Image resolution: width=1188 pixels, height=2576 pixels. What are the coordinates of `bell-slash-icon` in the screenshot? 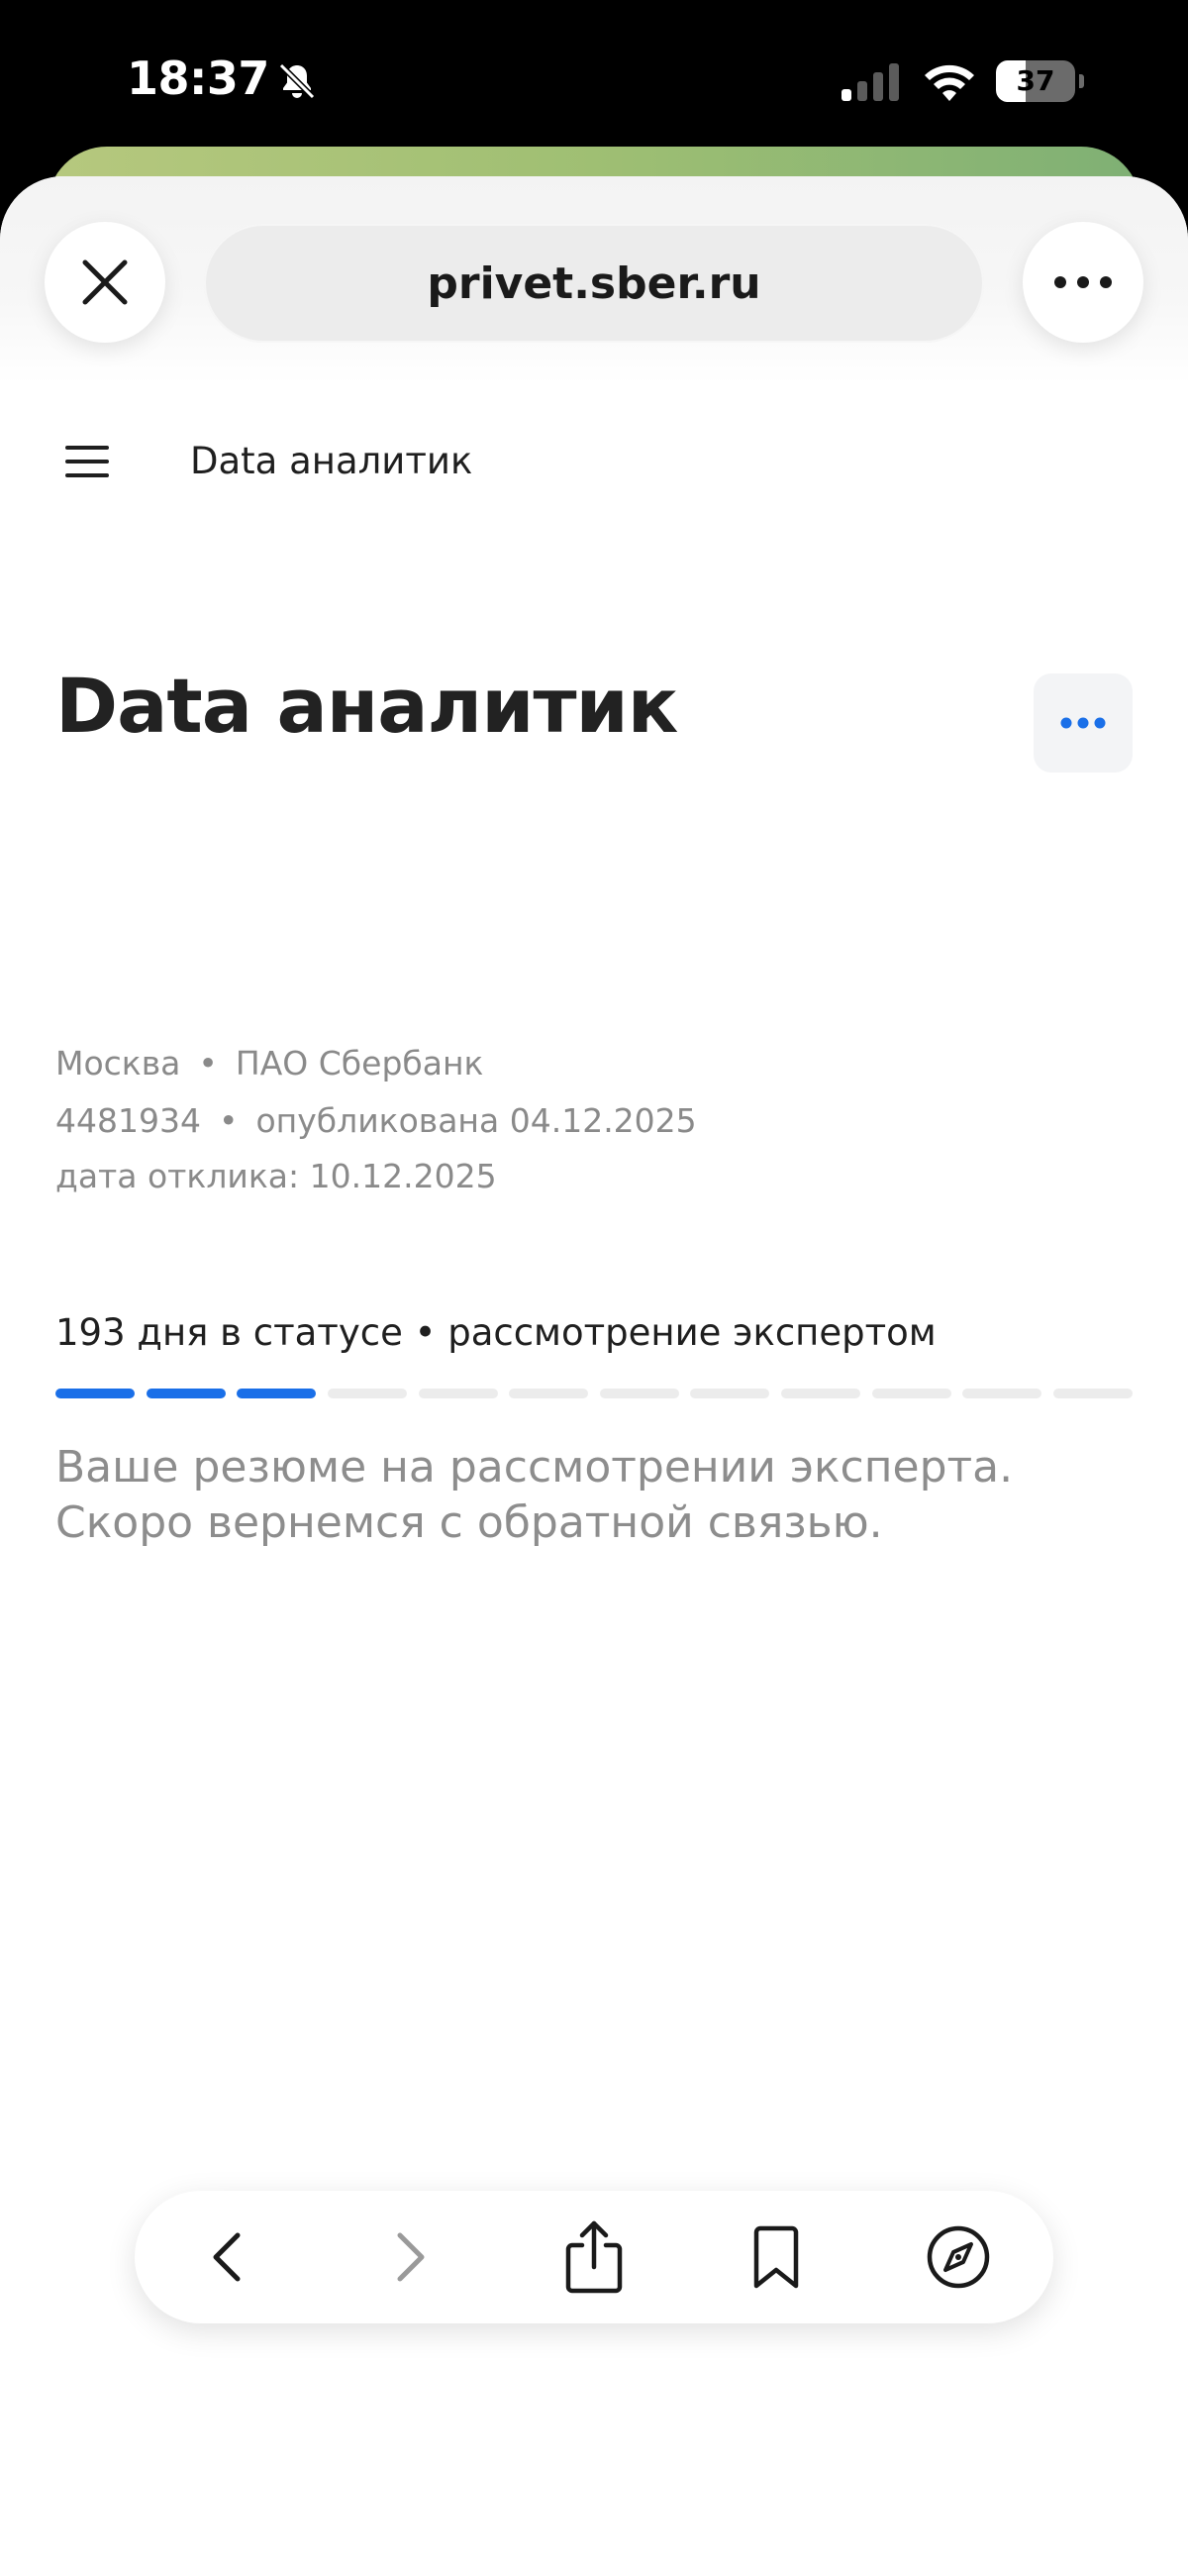 It's located at (297, 81).